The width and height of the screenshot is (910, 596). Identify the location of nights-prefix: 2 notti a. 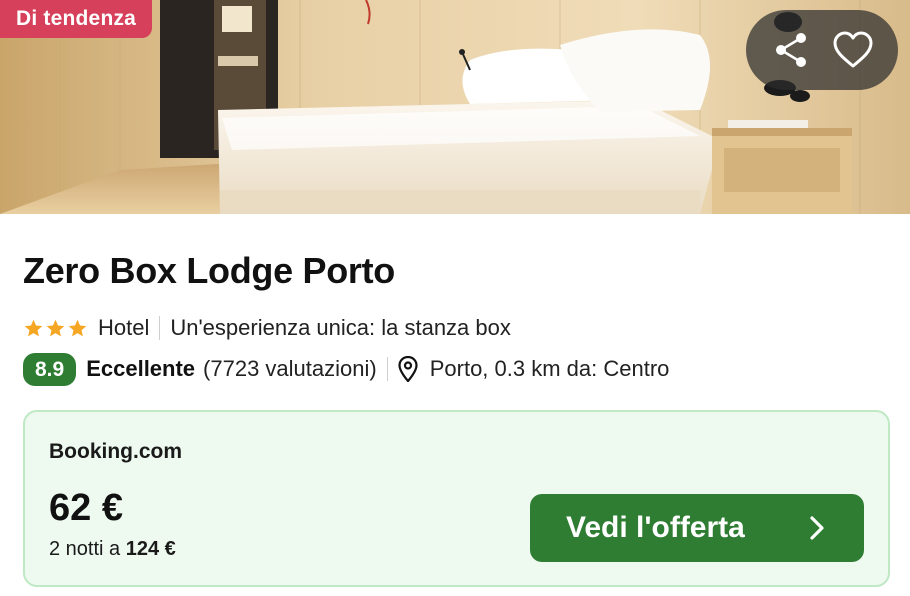
(87, 549).